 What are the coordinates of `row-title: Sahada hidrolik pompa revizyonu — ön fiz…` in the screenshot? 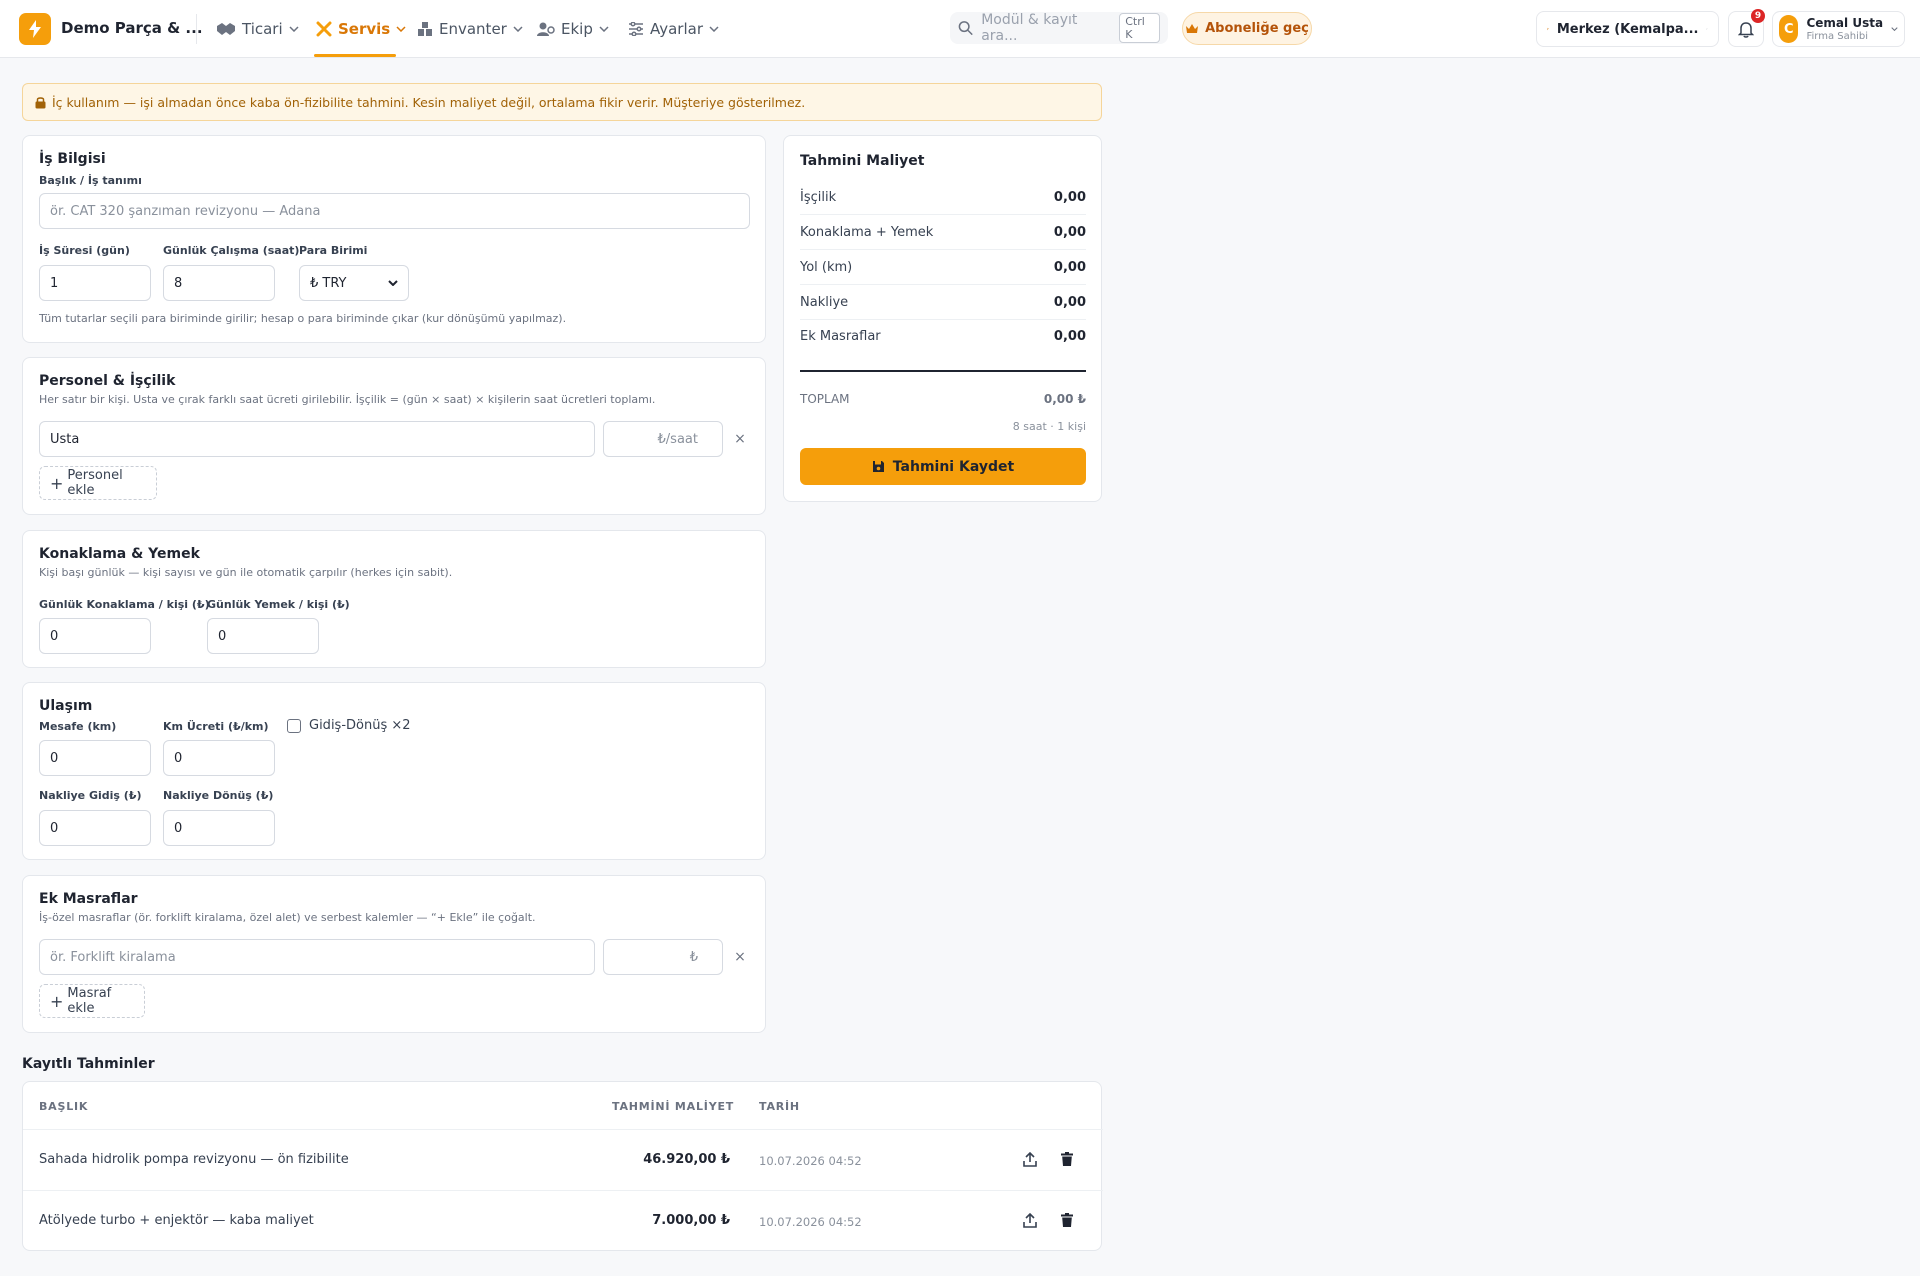 It's located at (194, 1159).